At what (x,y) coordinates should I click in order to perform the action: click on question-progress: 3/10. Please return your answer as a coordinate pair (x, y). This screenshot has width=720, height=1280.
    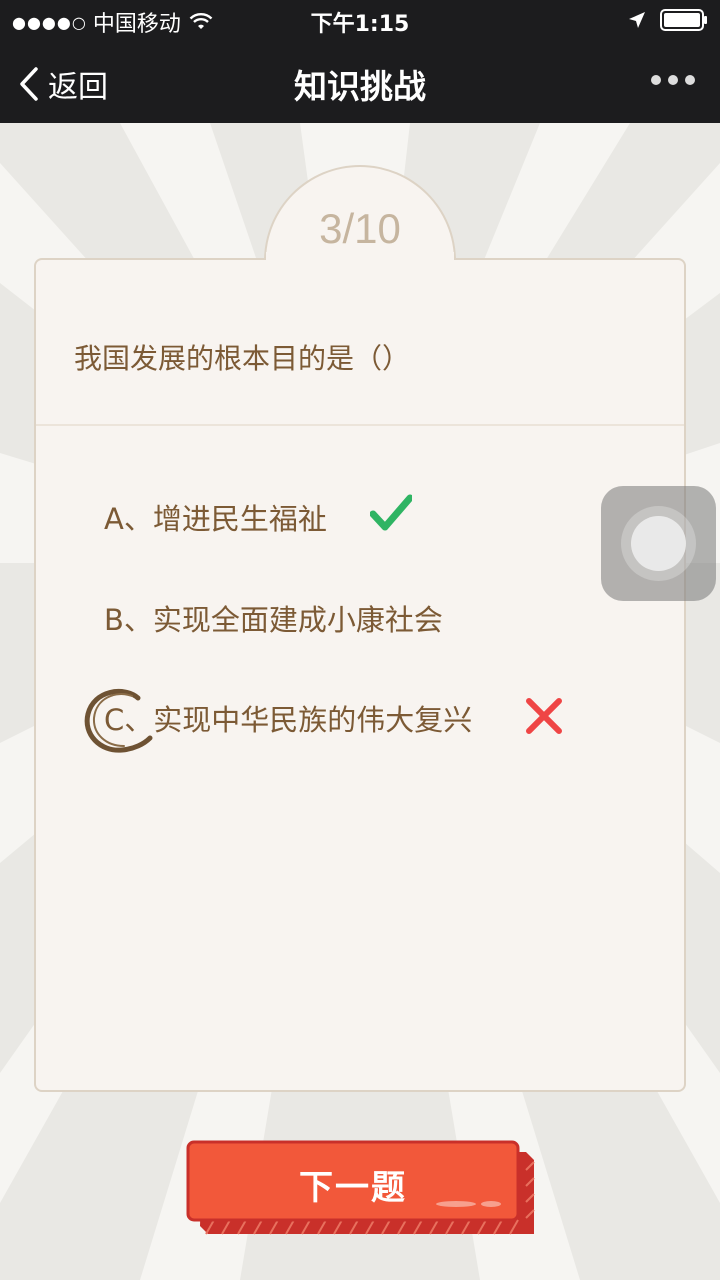
    Looking at the image, I should click on (360, 228).